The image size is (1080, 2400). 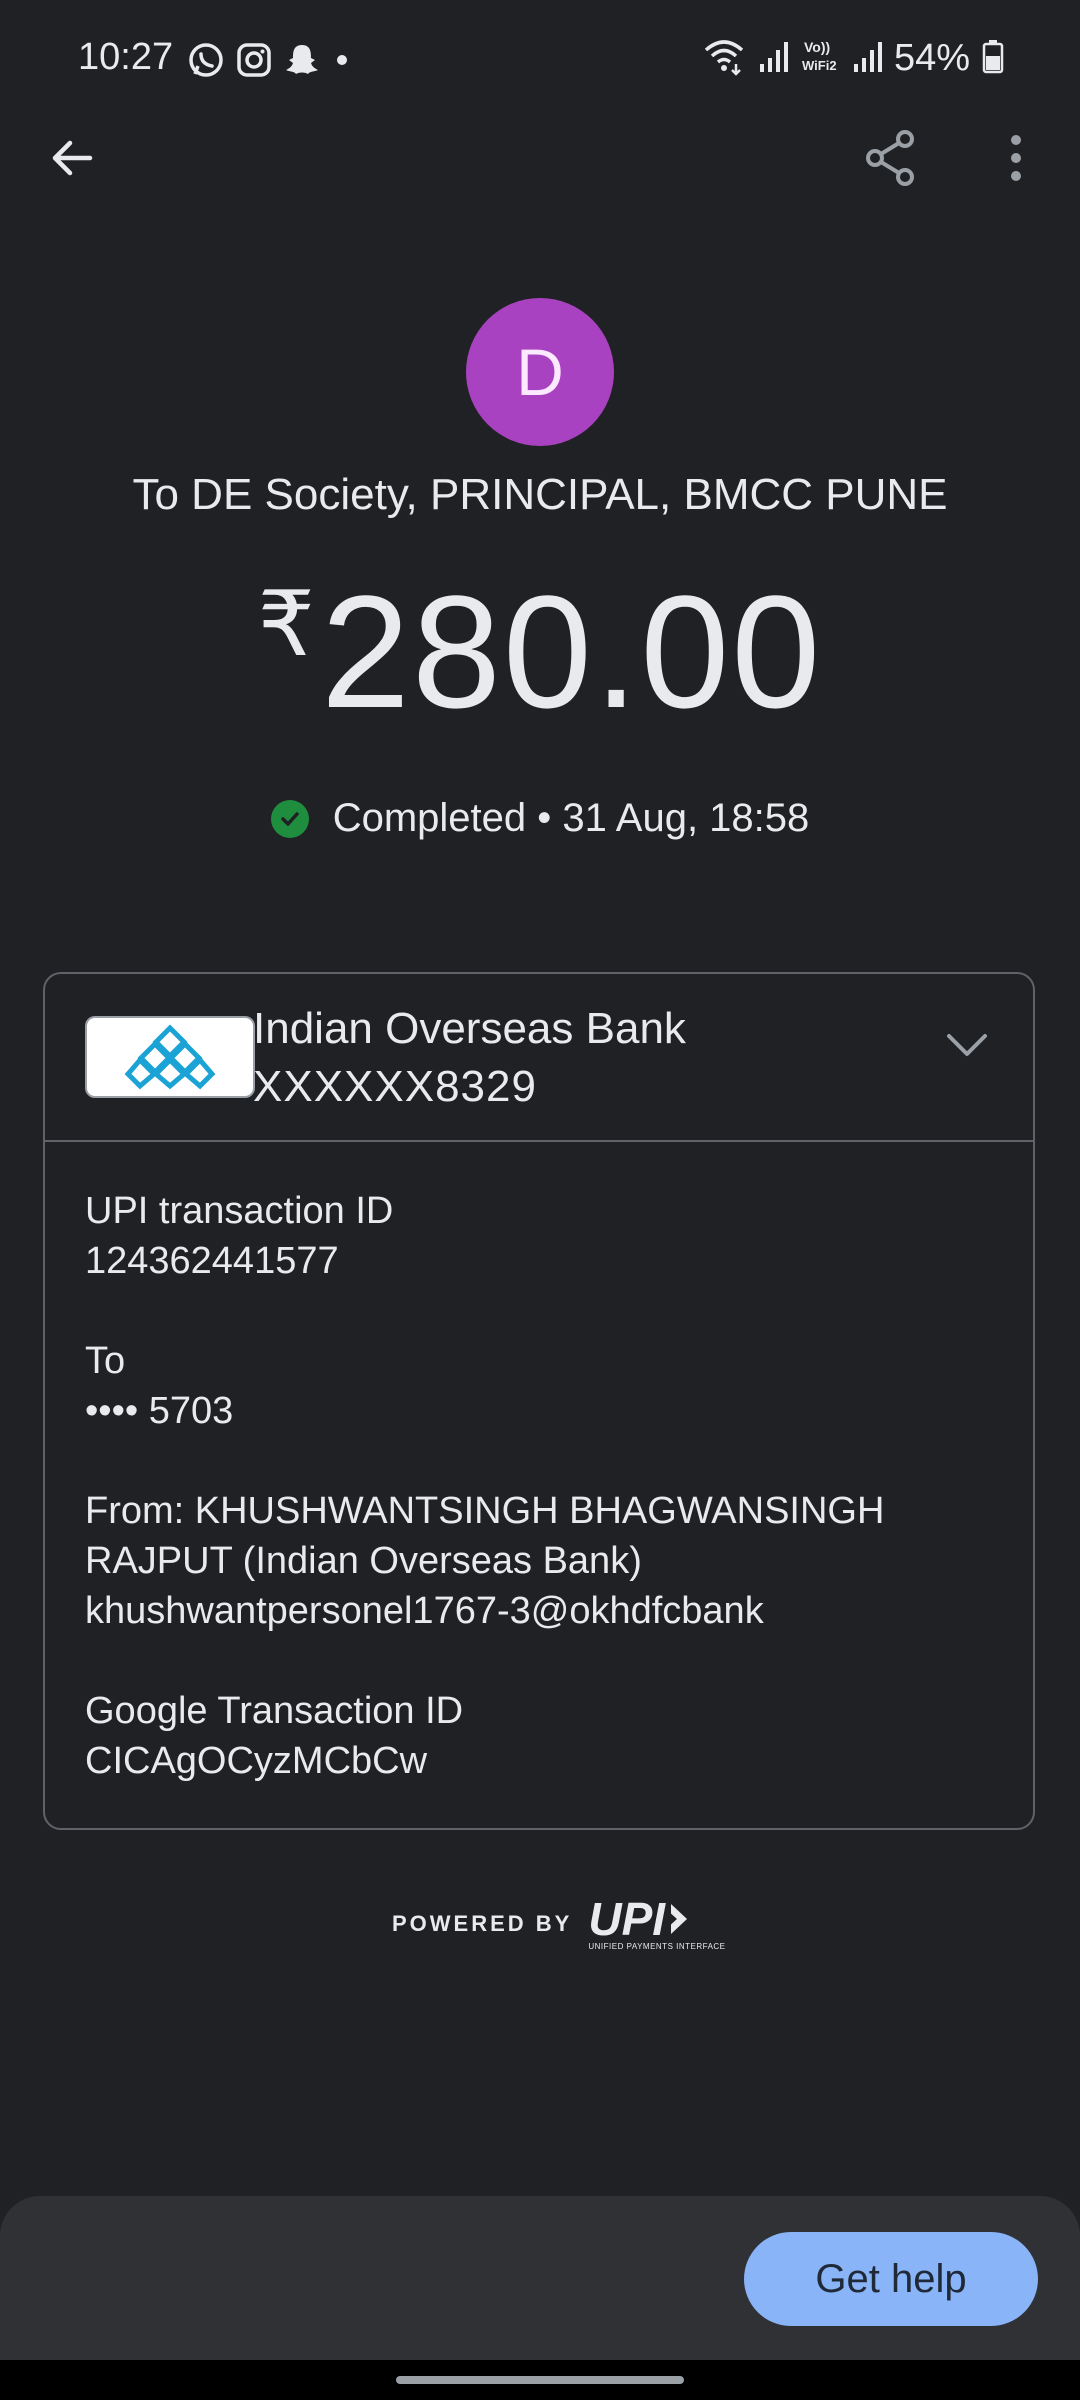 I want to click on avatar-letter: D, so click(x=540, y=372).